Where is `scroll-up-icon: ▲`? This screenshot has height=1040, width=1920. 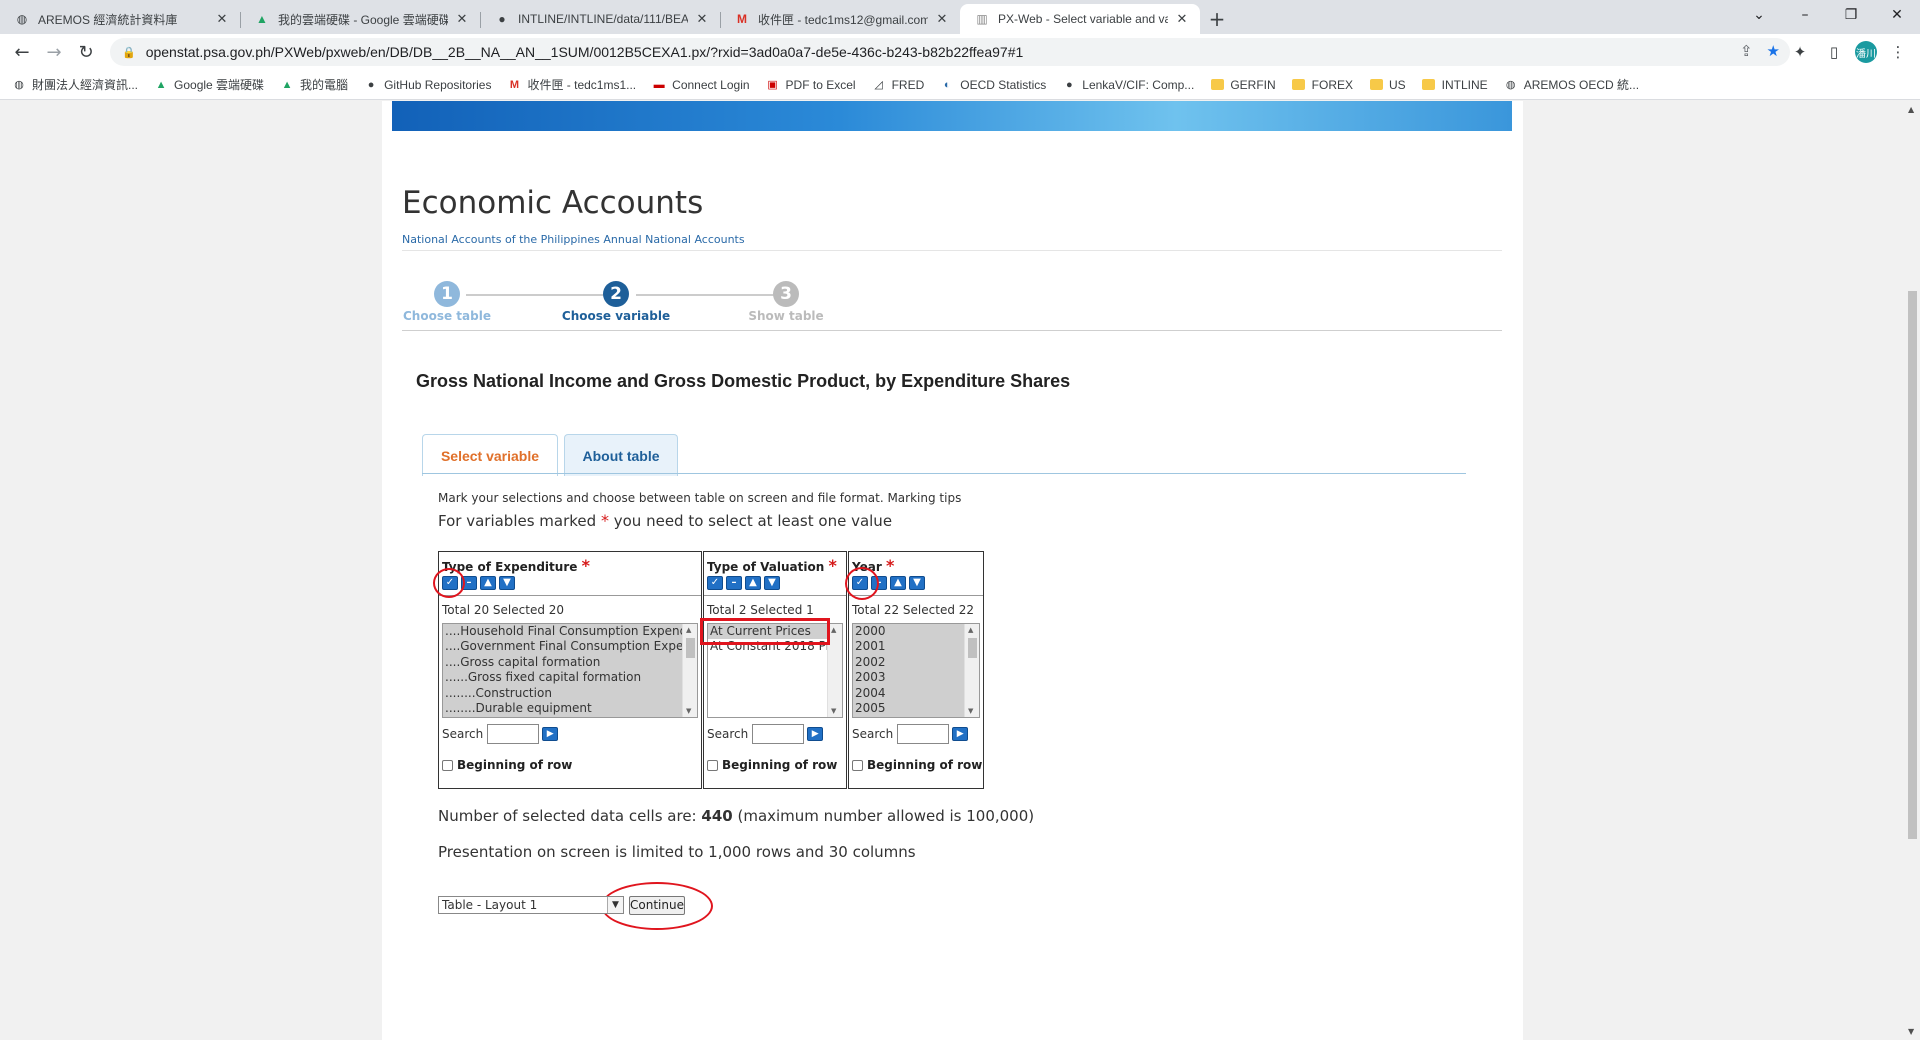 scroll-up-icon: ▲ is located at coordinates (1911, 109).